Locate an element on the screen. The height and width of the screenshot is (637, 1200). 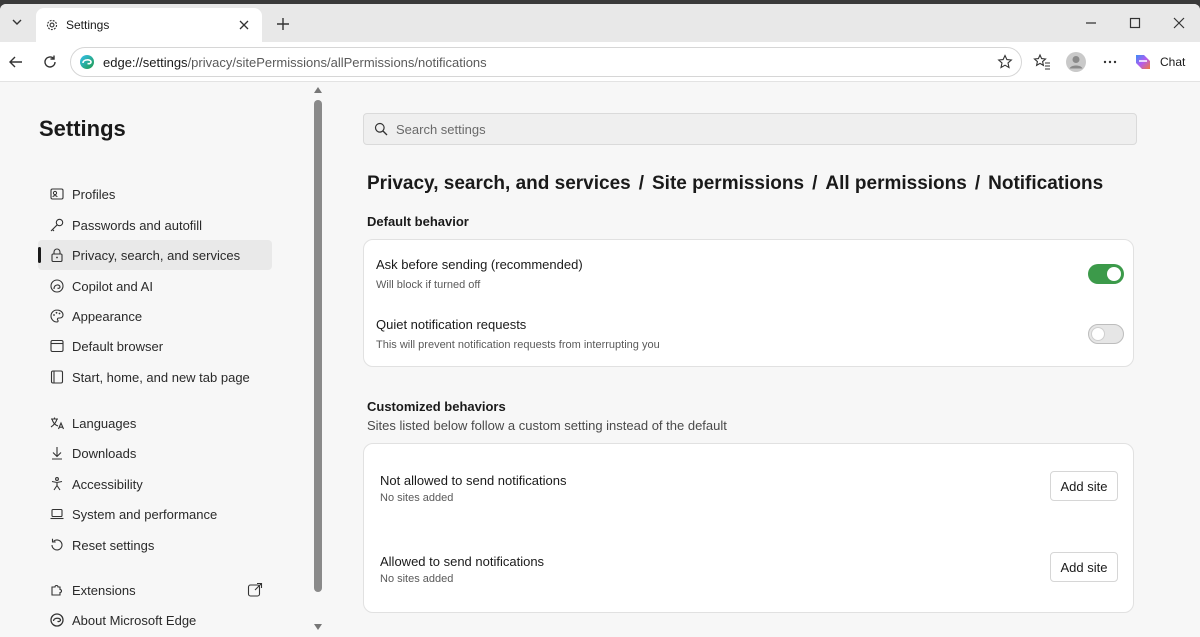
arrow-left-icon is located at coordinates (15, 62).